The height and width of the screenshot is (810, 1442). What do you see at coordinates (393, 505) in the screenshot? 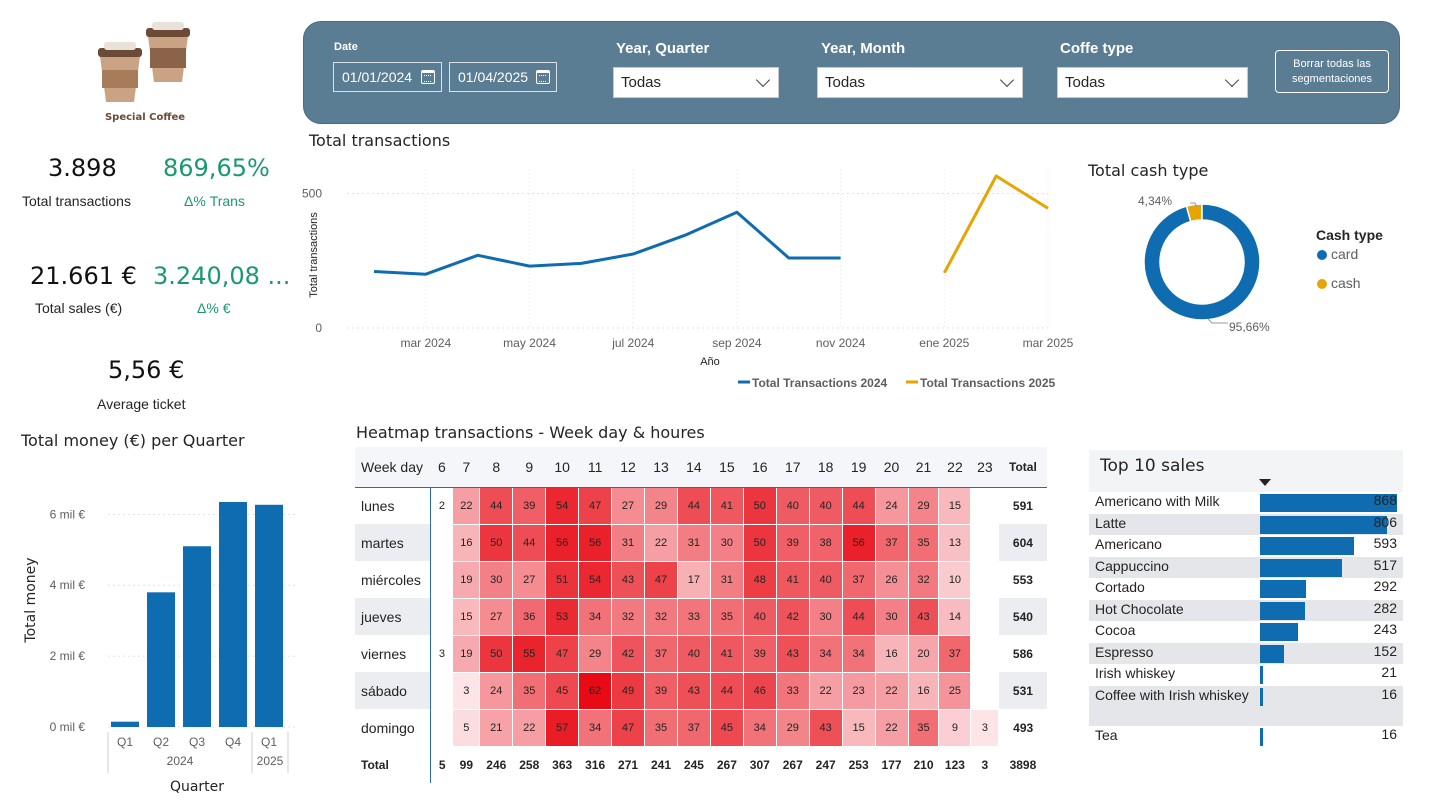
I see `heatmap-day-label: lunes` at bounding box center [393, 505].